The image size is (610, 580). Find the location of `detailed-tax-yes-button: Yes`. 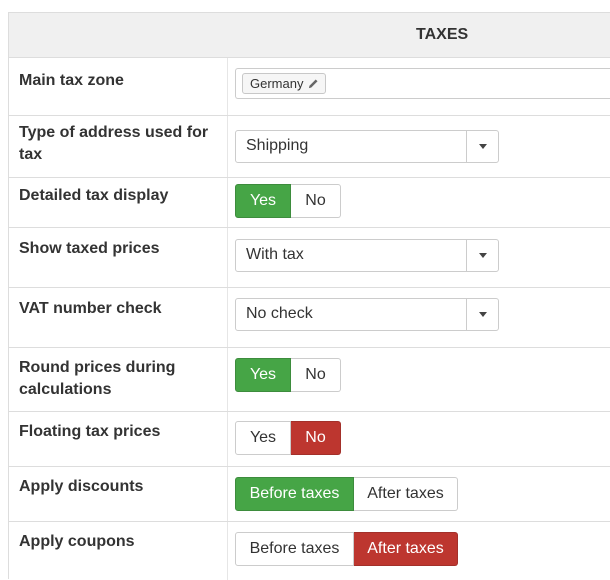

detailed-tax-yes-button: Yes is located at coordinates (263, 201).